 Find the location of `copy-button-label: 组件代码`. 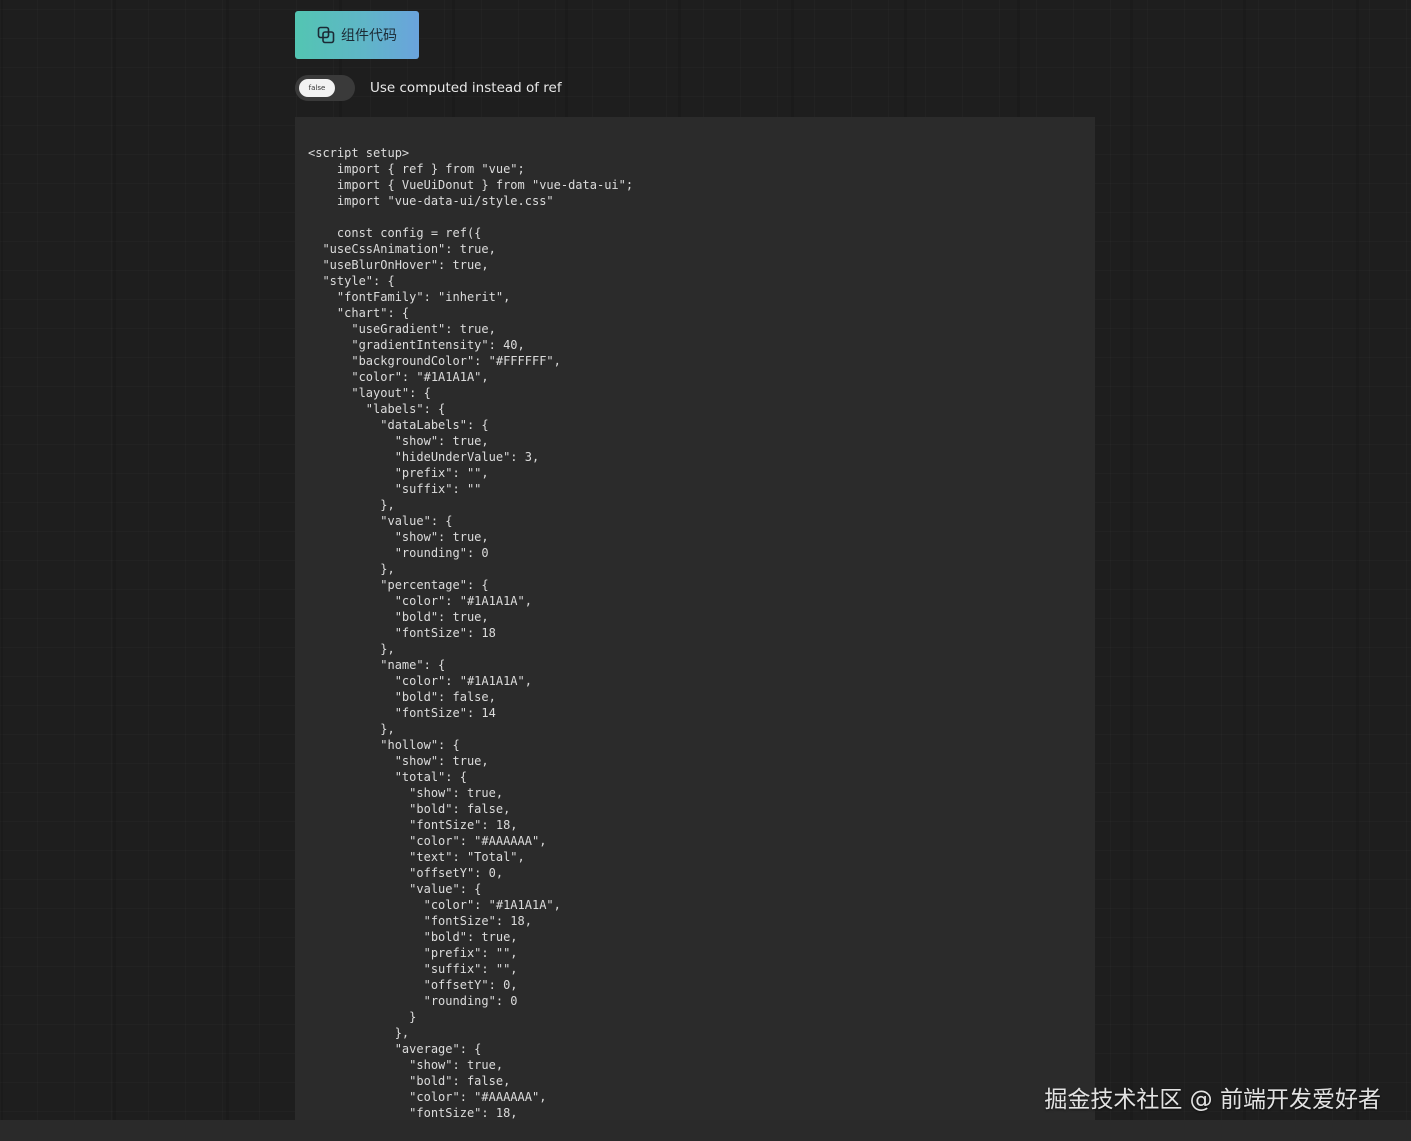

copy-button-label: 组件代码 is located at coordinates (369, 36).